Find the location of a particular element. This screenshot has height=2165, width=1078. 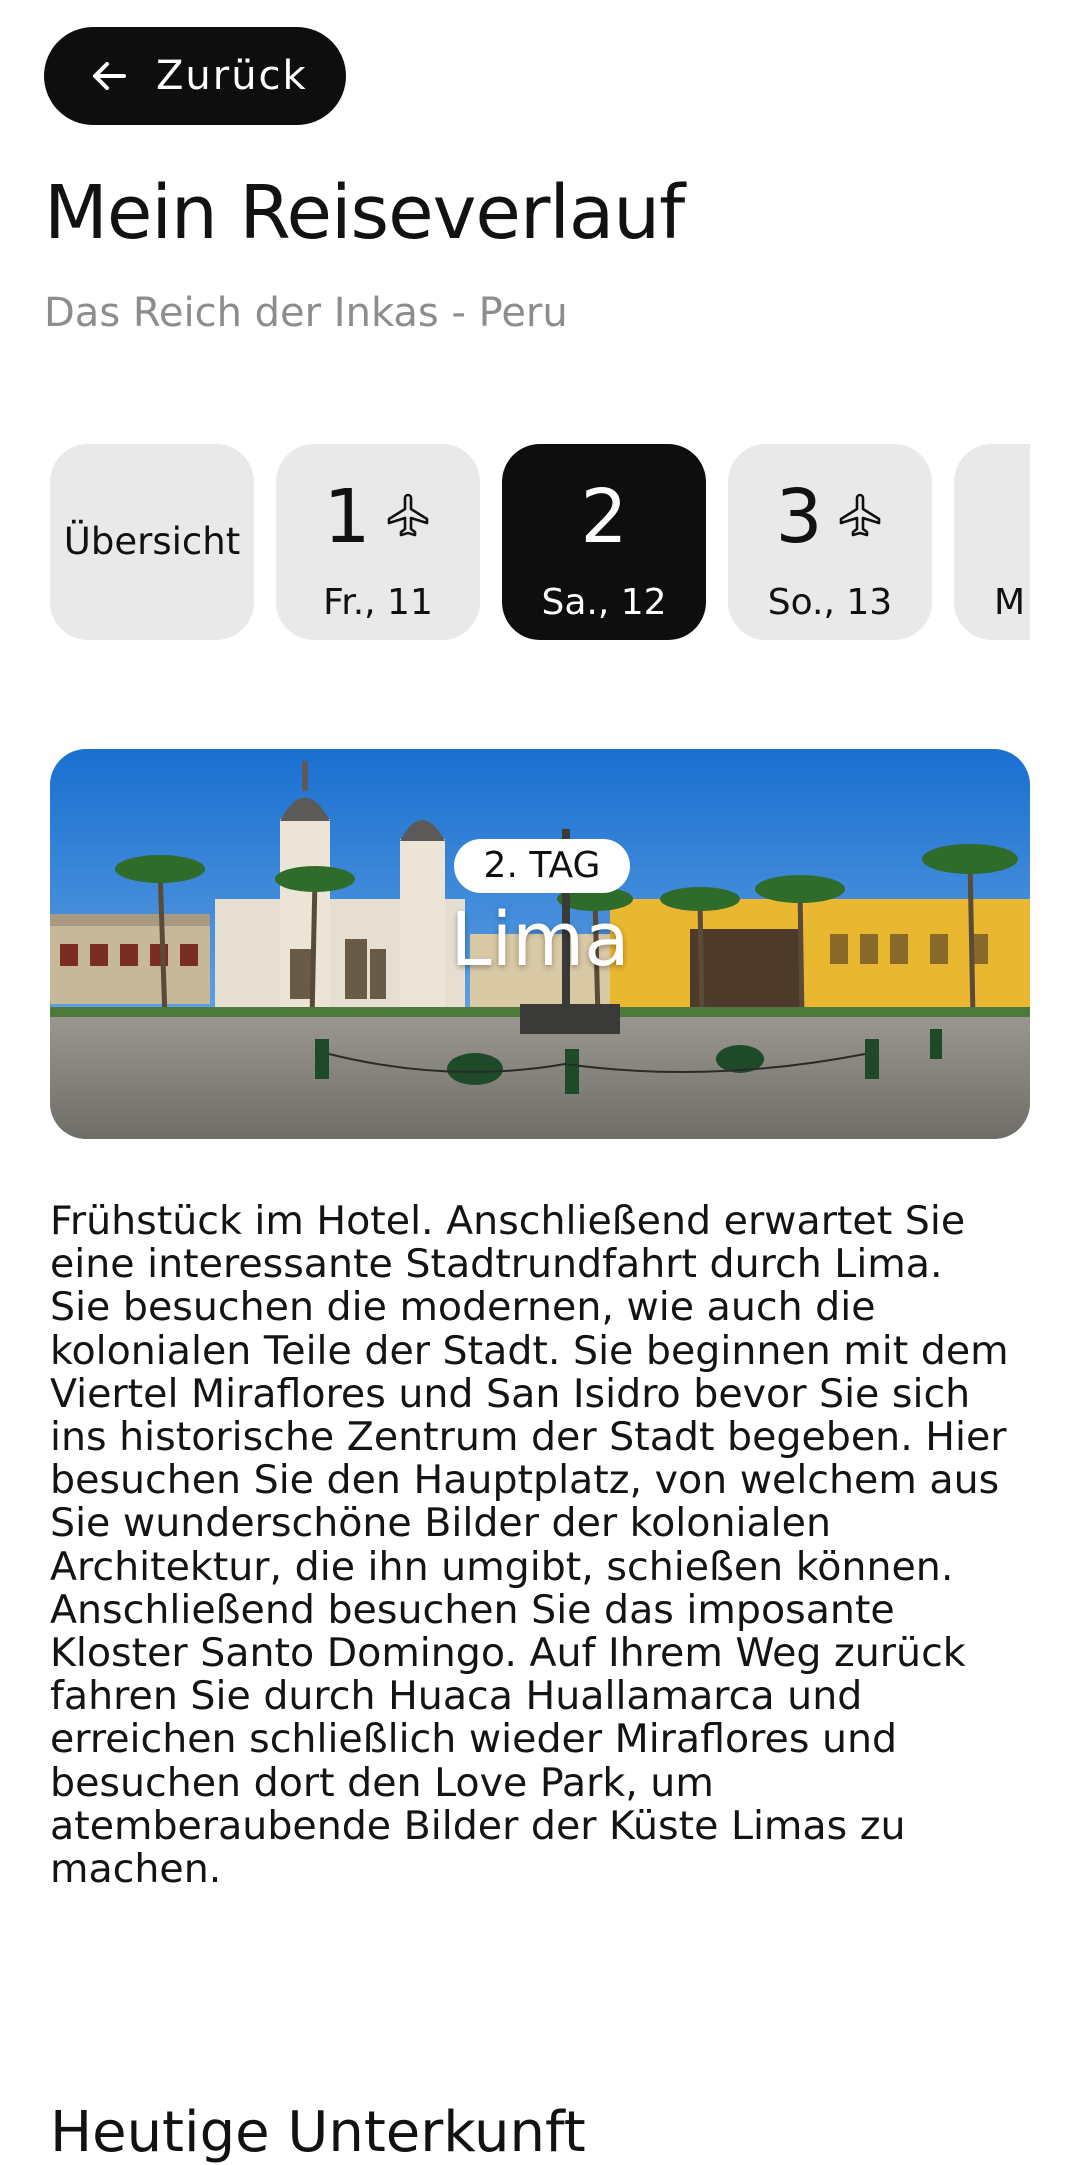

day-number: 3 is located at coordinates (830, 517).